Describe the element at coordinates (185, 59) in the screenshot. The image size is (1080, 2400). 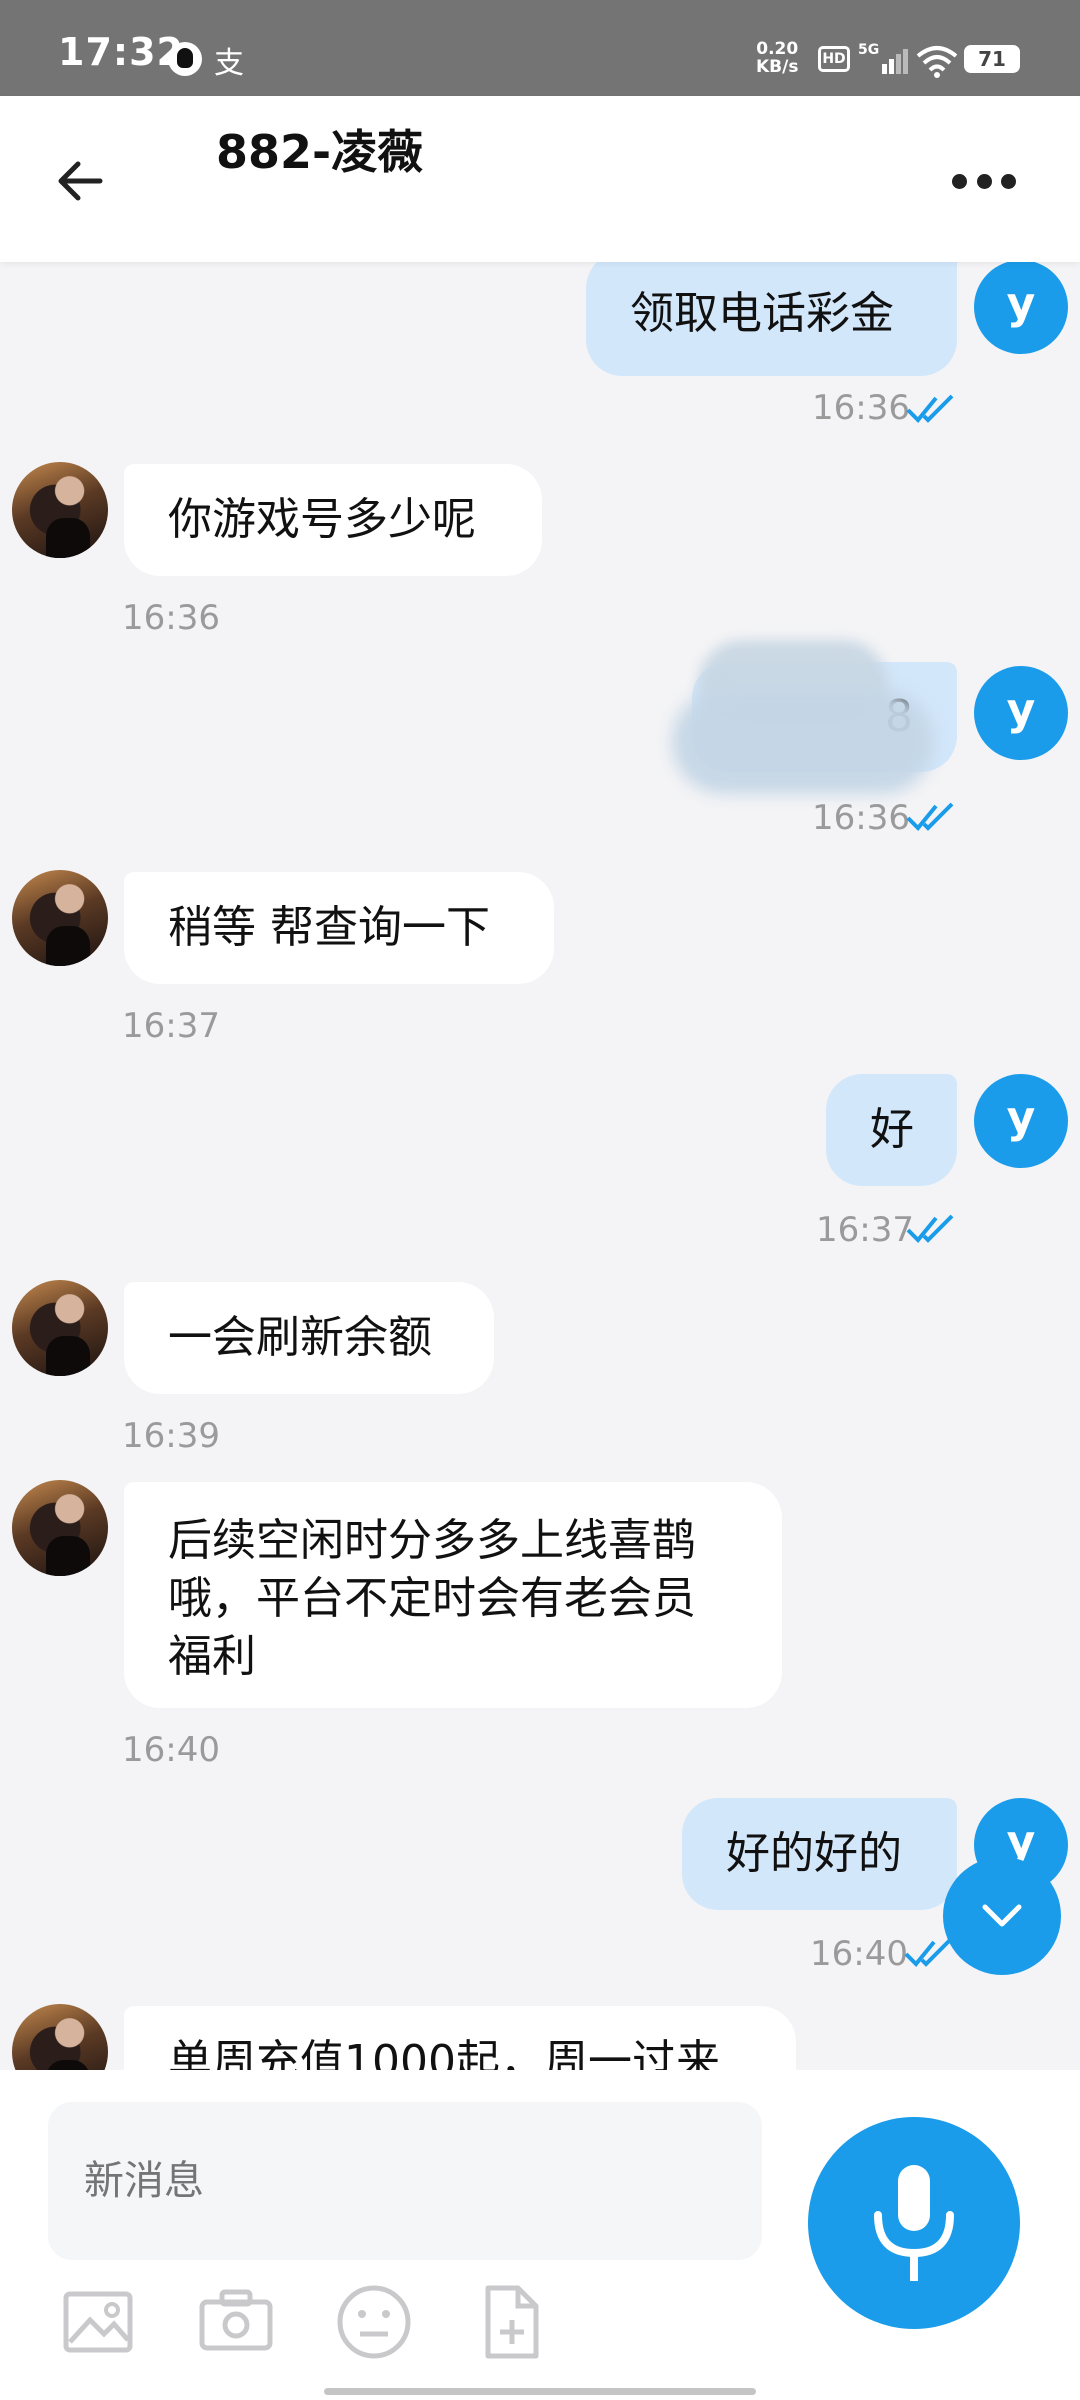
I see `qq-notification-icon` at that location.